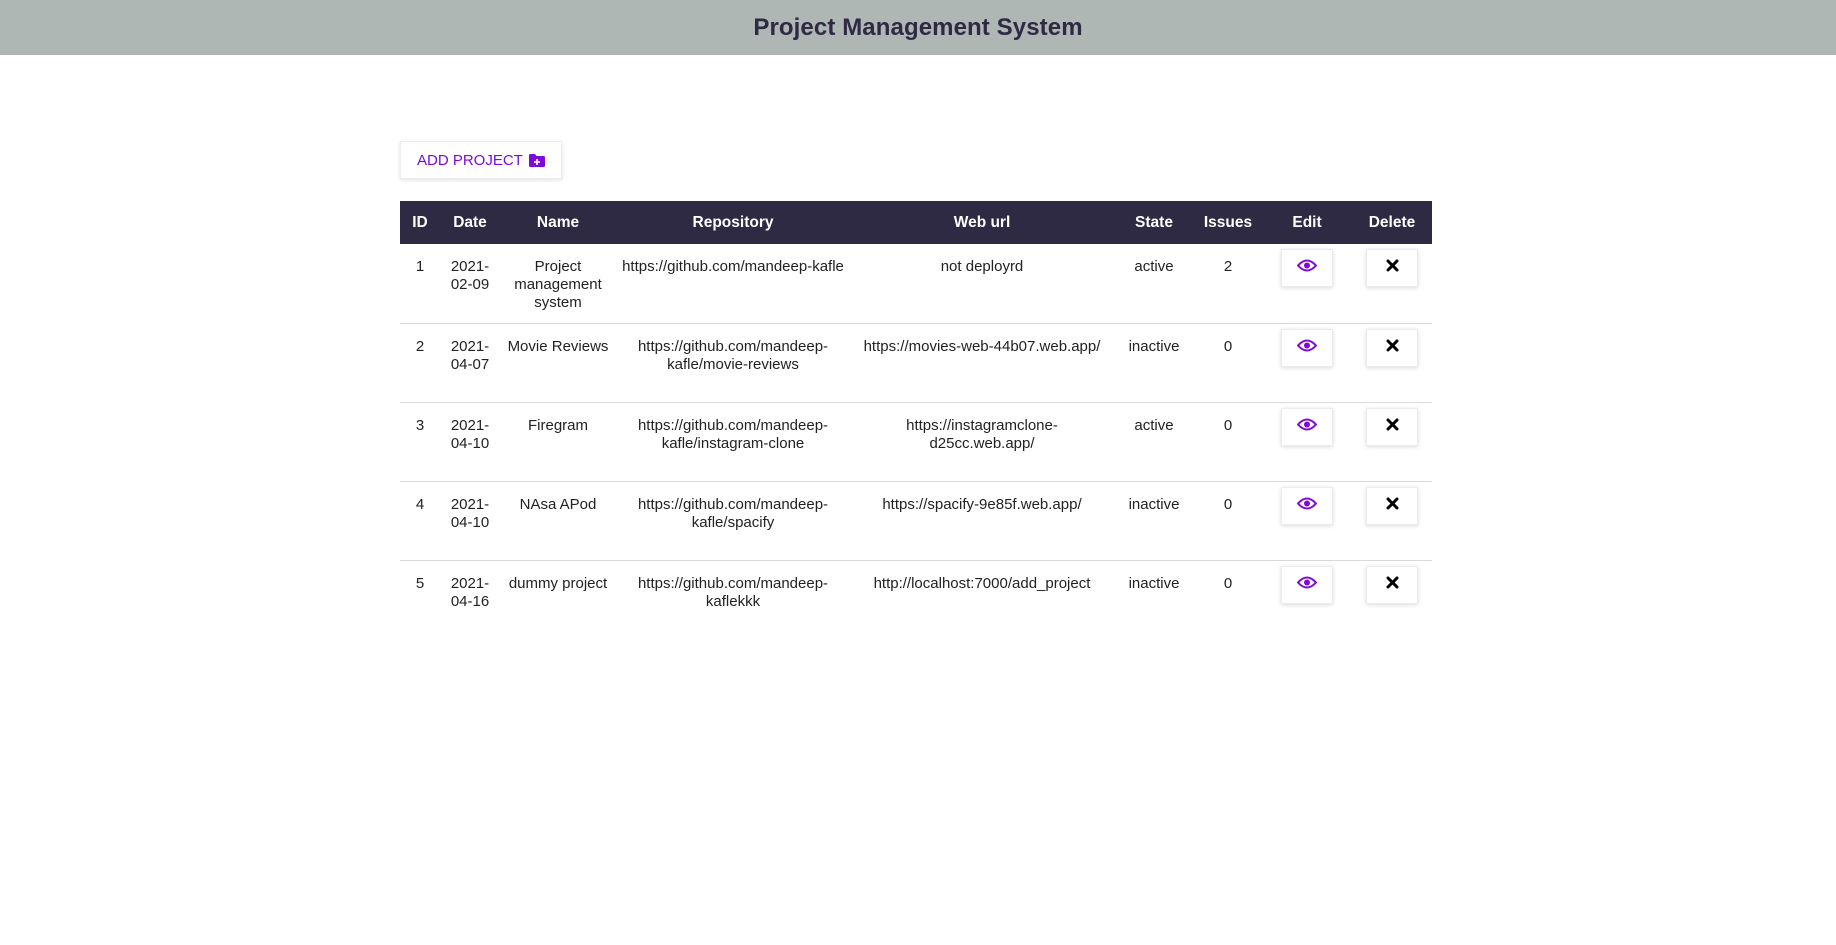 This screenshot has width=1836, height=945. Describe the element at coordinates (982, 346) in the screenshot. I see `cell-web-url: https://movies-web-44b07.web.app/` at that location.